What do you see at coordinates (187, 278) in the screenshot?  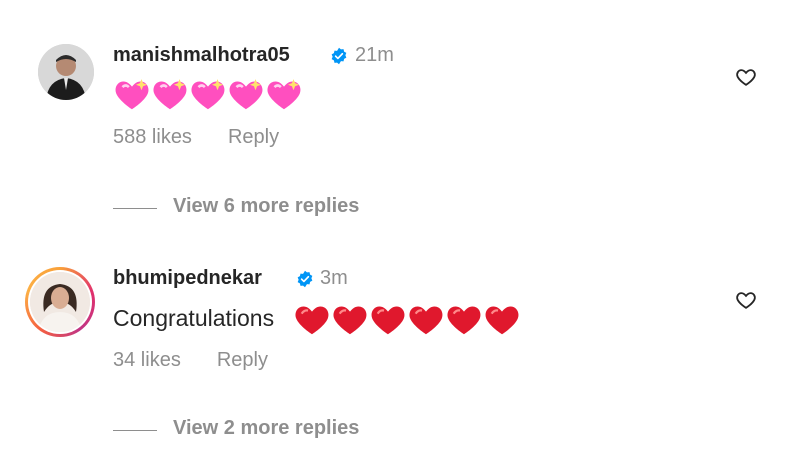 I see `username: bhumipednekar` at bounding box center [187, 278].